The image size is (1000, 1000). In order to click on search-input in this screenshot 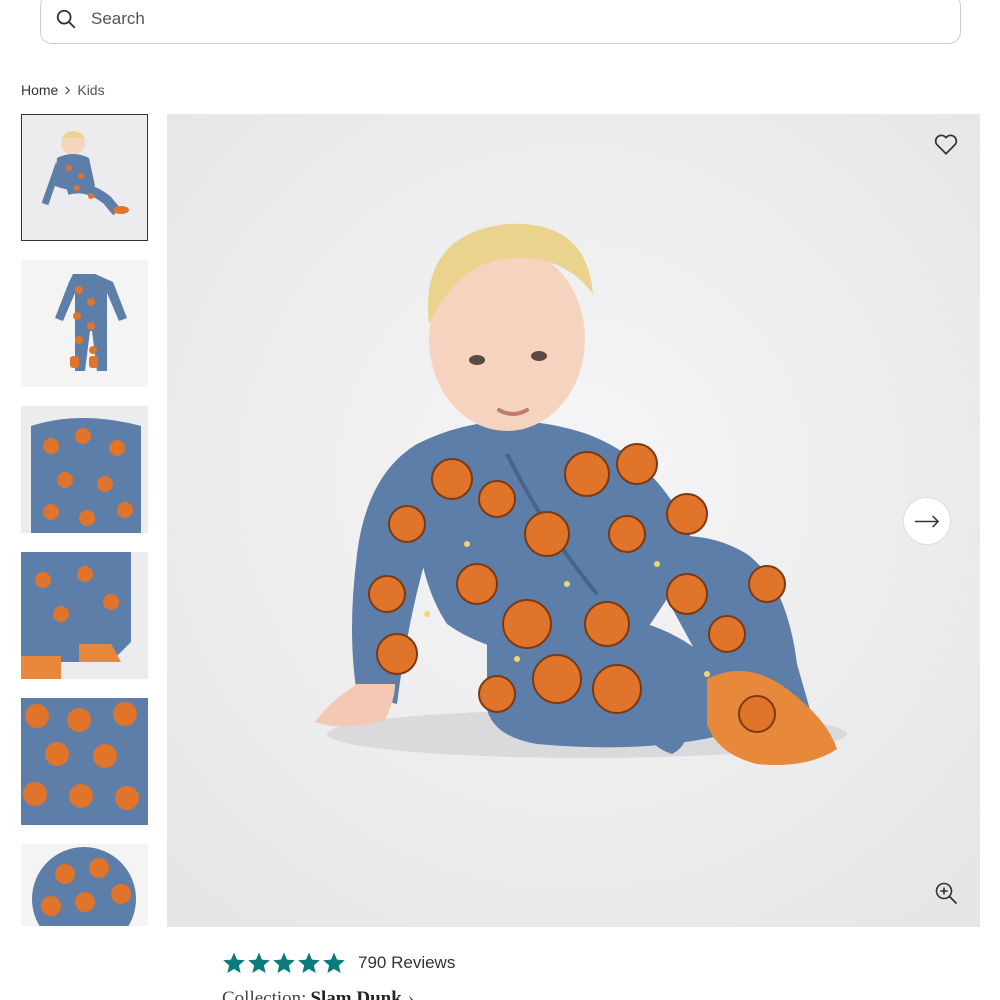, I will do `click(491, 19)`.